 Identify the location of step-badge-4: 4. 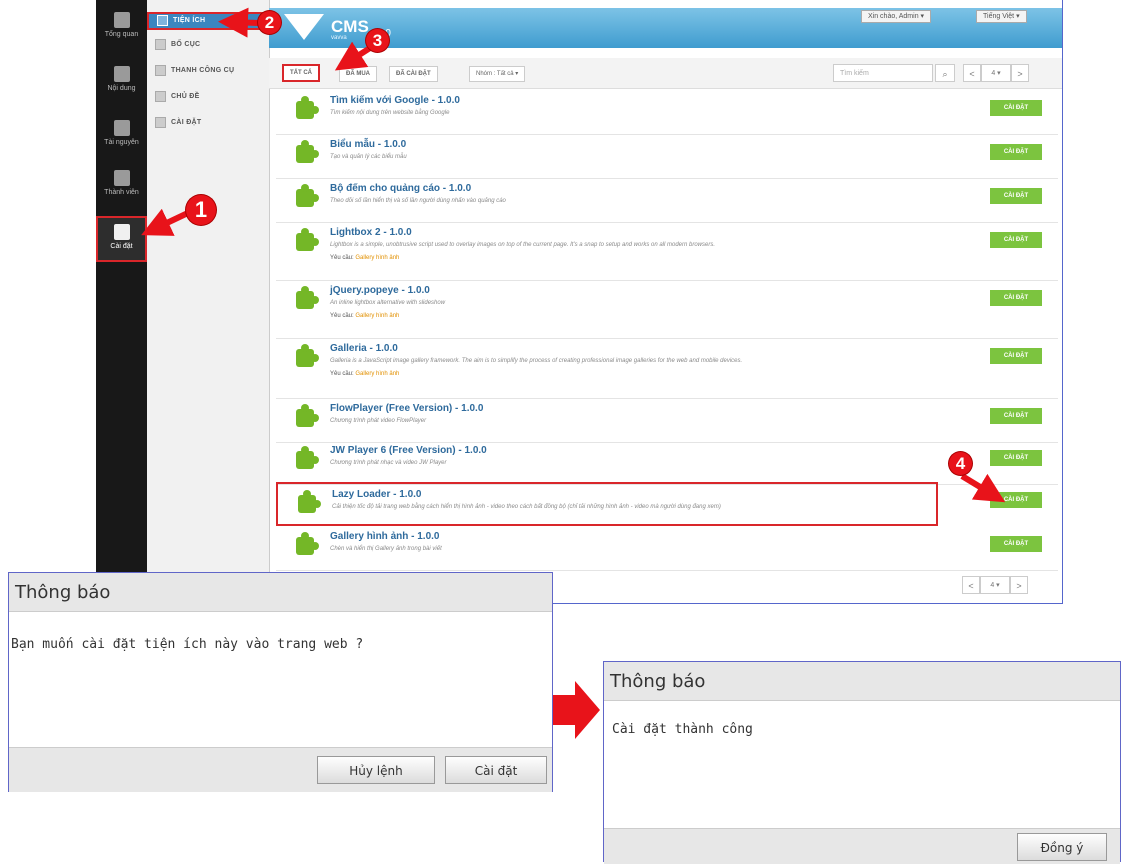
(960, 463).